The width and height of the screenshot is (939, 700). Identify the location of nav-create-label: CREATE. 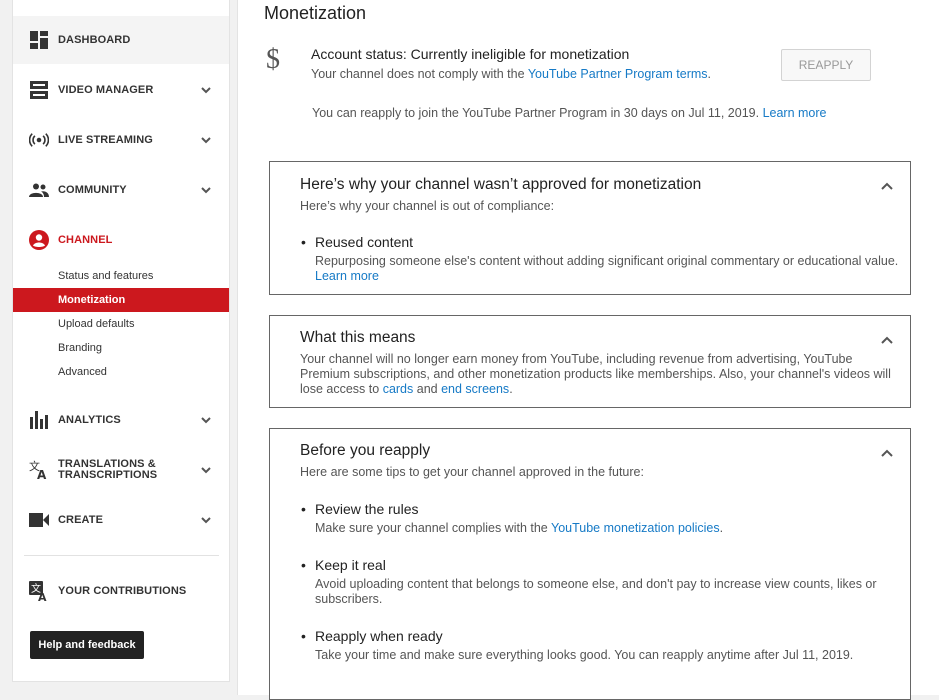
(81, 519).